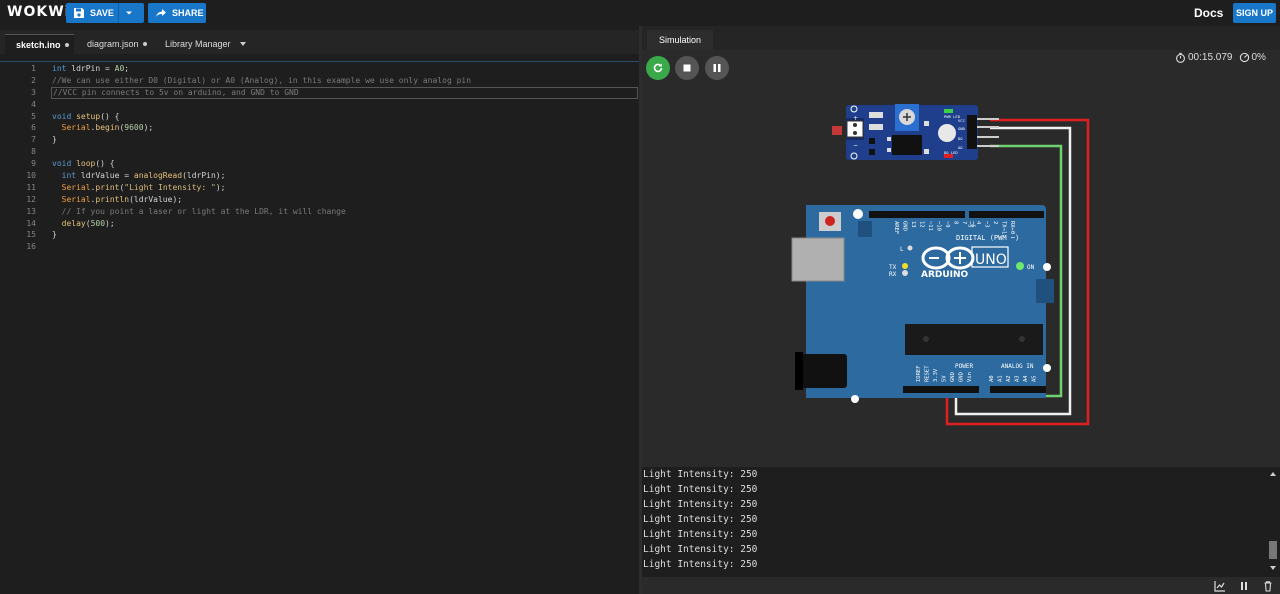  I want to click on analog-pin-label: A5, so click(1035, 378).